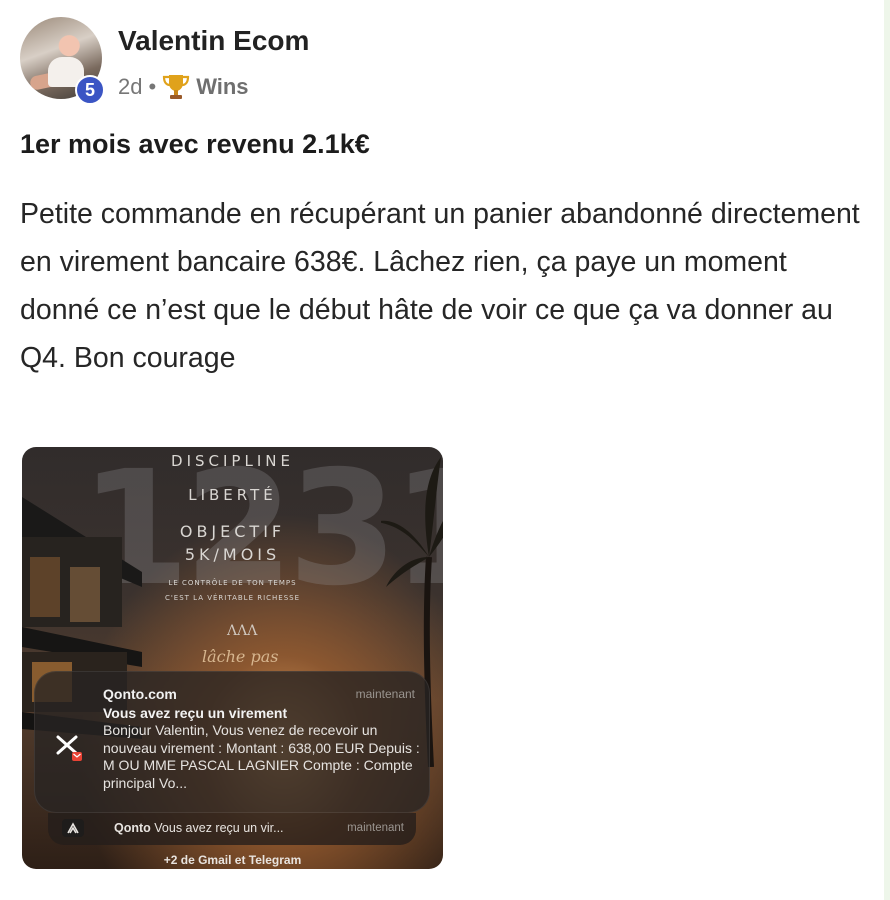 Image resolution: width=890 pixels, height=900 pixels. What do you see at coordinates (213, 41) in the screenshot?
I see `author-name: Valentin Ecom` at bounding box center [213, 41].